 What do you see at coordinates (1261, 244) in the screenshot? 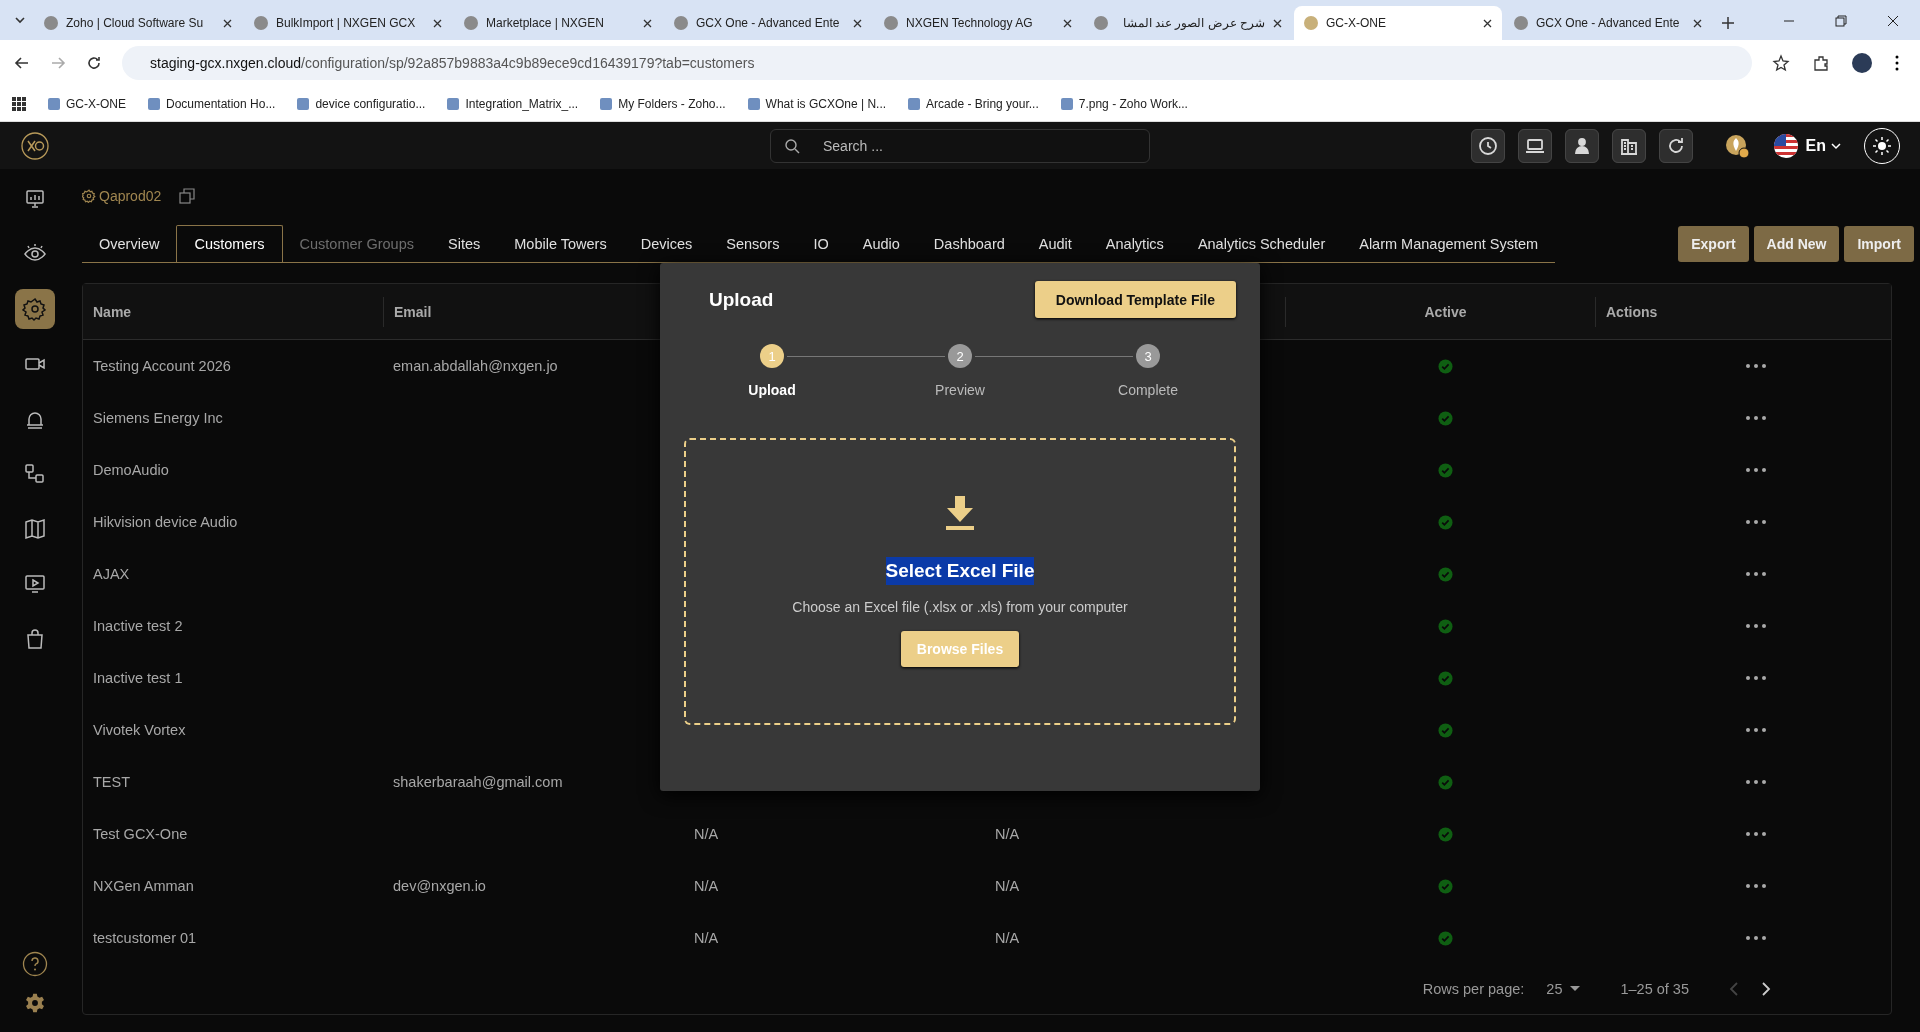
I see `tab: Analytics Scheduler` at bounding box center [1261, 244].